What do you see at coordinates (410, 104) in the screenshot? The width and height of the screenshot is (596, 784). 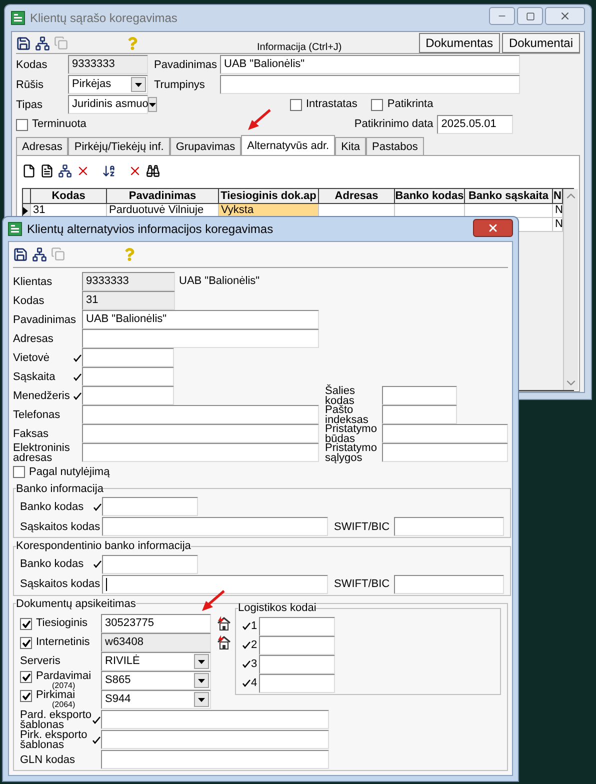 I see `checkbox-label: Patikrinta` at bounding box center [410, 104].